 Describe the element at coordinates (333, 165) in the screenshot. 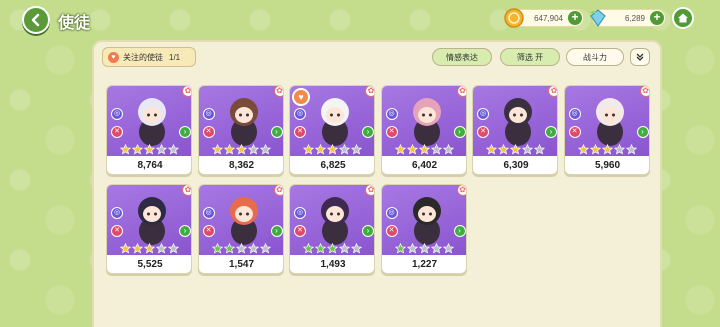

I see `combat-power: 6,825` at that location.